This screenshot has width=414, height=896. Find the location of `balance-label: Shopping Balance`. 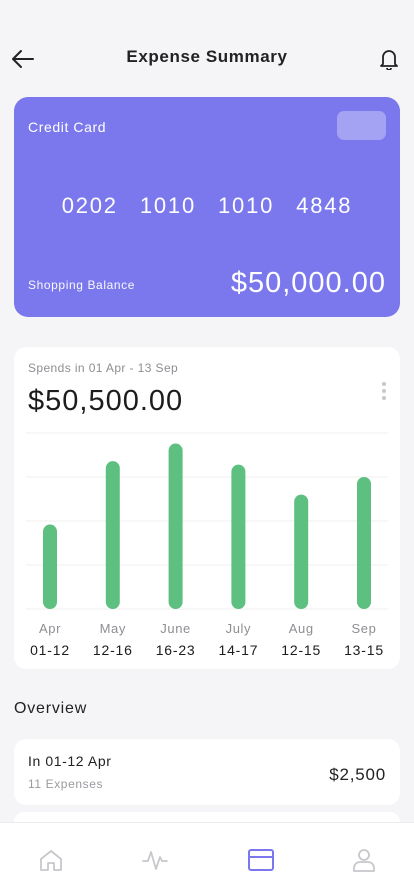

balance-label: Shopping Balance is located at coordinates (82, 285).